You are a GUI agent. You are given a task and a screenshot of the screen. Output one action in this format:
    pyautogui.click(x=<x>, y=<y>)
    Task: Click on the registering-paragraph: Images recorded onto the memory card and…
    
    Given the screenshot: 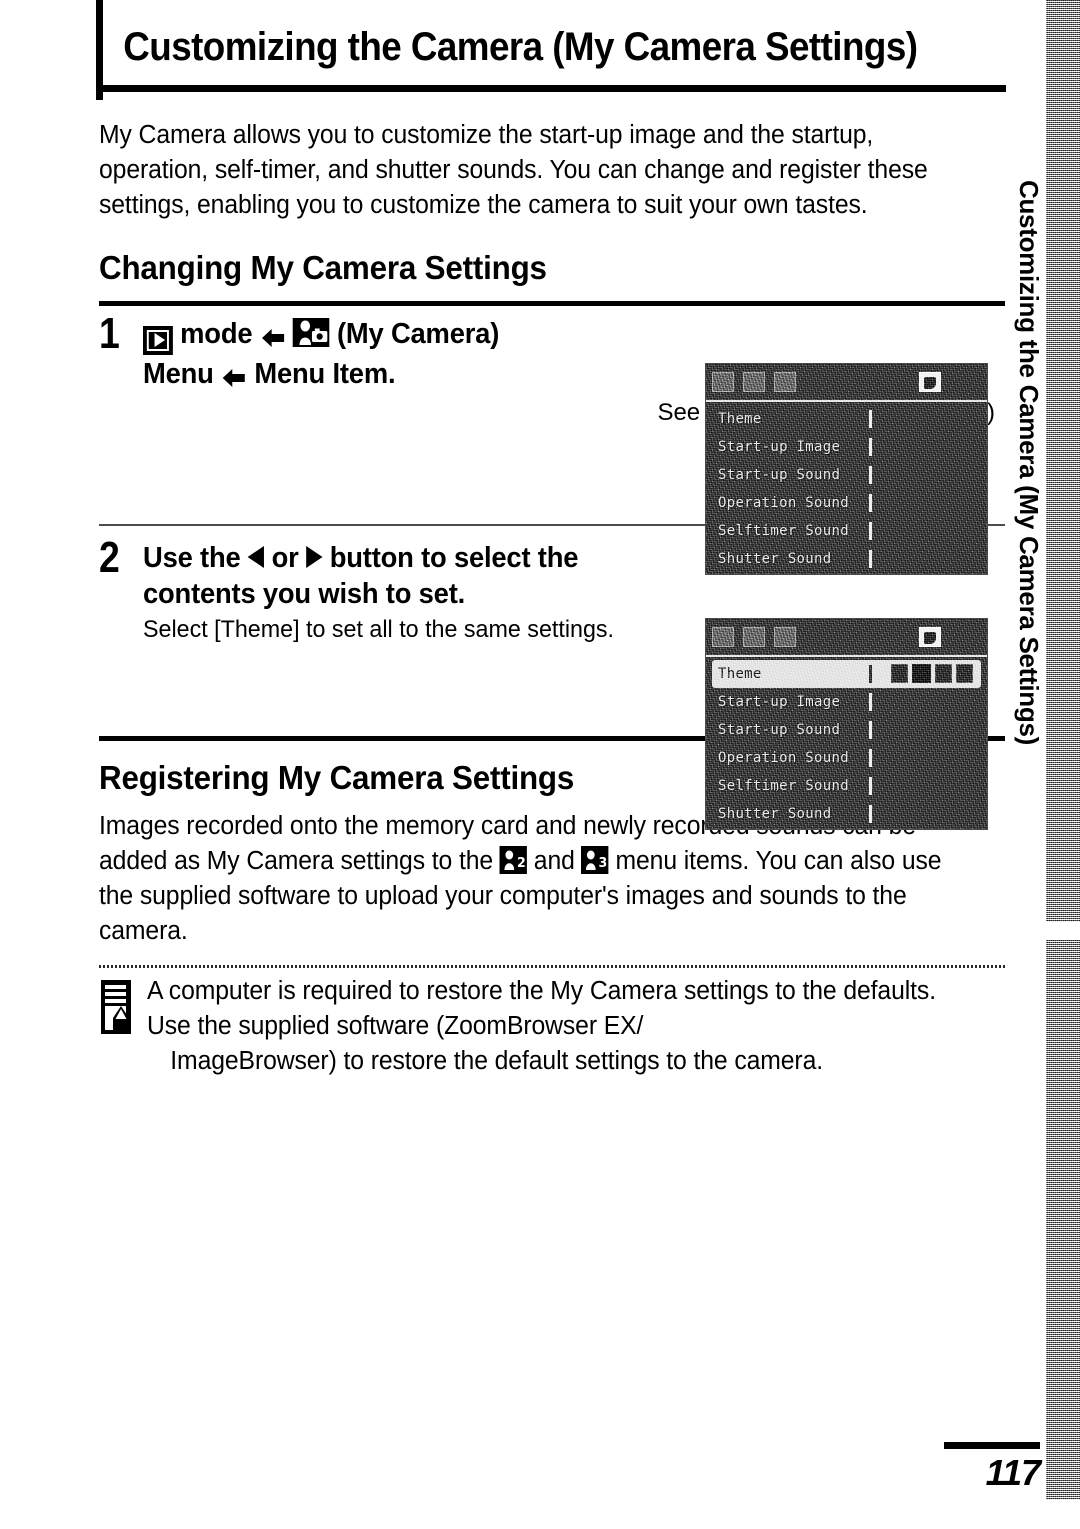 What is the action you would take?
    pyautogui.click(x=538, y=879)
    